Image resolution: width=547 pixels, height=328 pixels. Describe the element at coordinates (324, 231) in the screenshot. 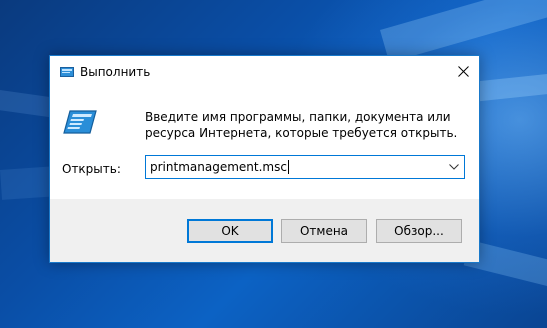

I see `cancel-button: Отмена` at that location.